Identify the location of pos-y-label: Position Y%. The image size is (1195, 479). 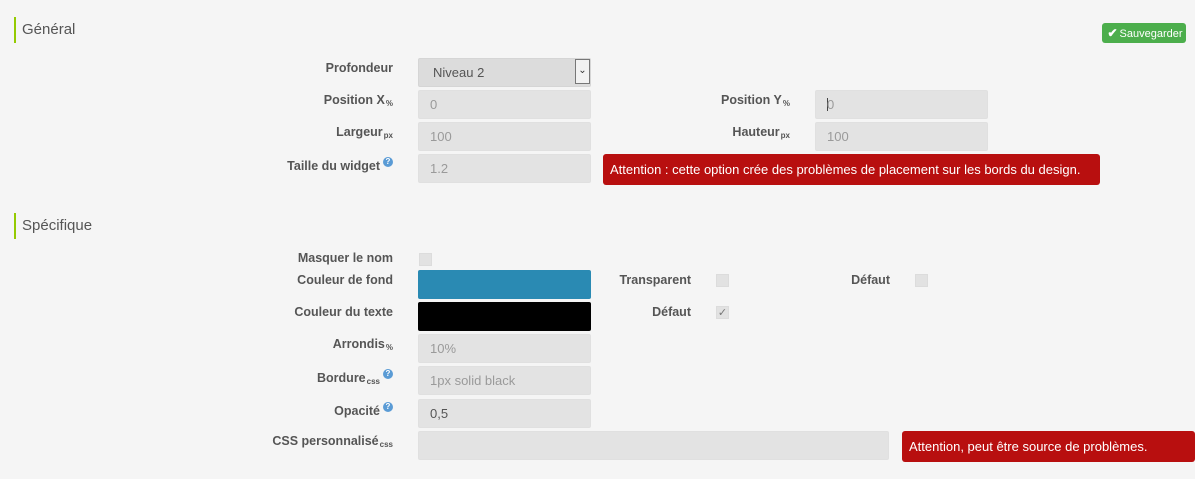
(755, 100).